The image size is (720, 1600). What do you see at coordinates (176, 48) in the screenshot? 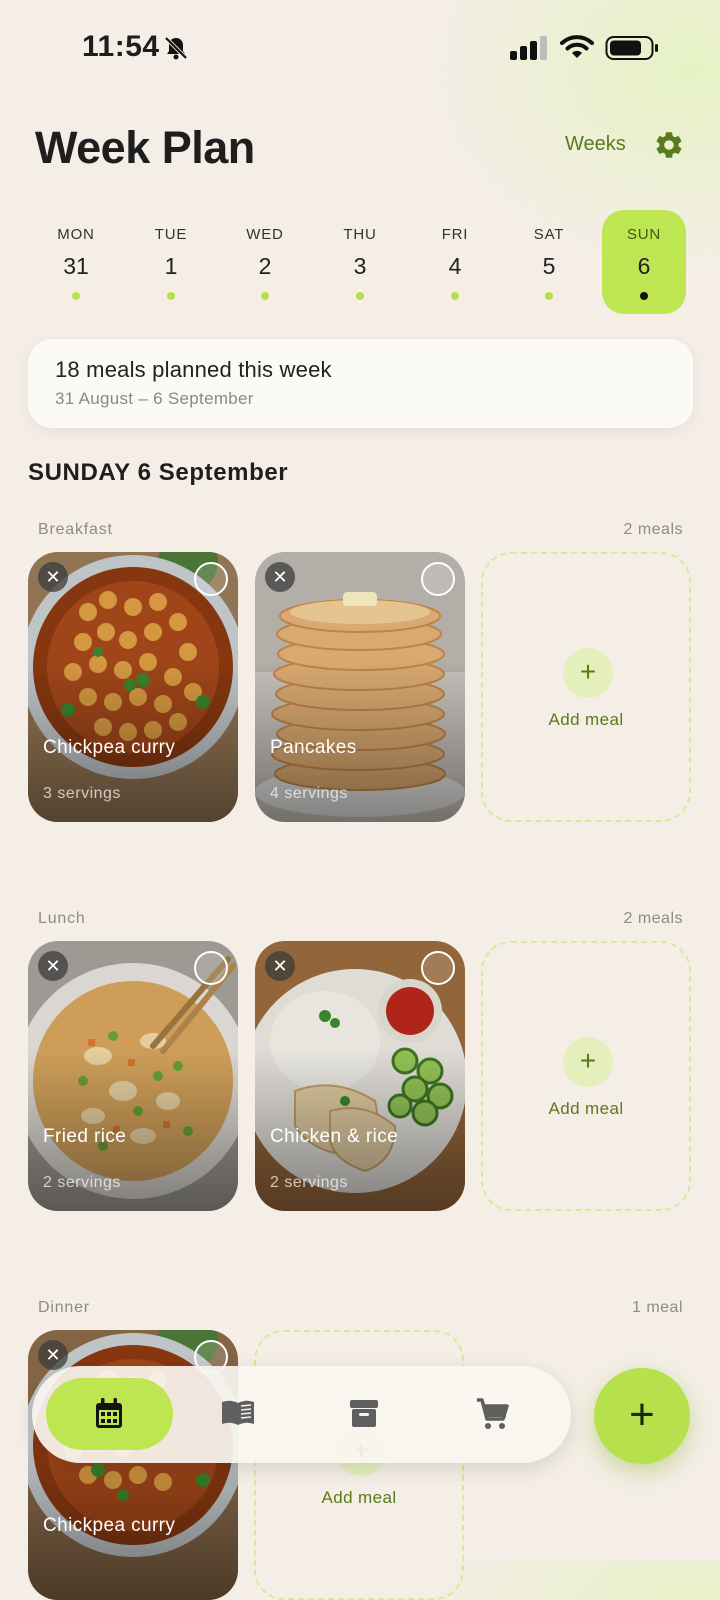
I see `bell-muted-icon` at bounding box center [176, 48].